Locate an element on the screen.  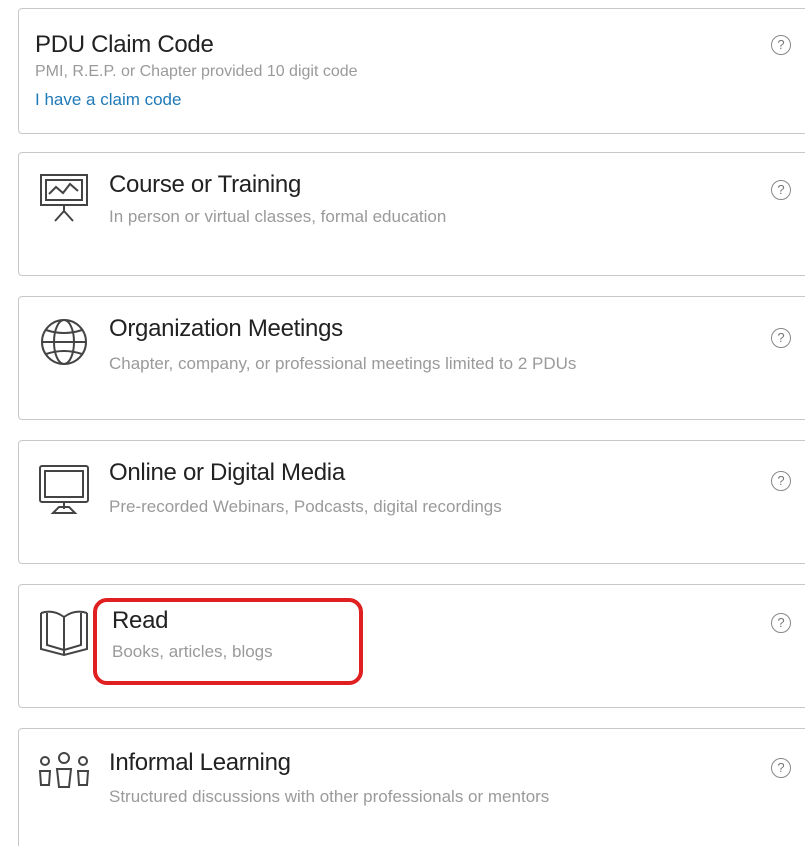
monitor-icon is located at coordinates (65, 489).